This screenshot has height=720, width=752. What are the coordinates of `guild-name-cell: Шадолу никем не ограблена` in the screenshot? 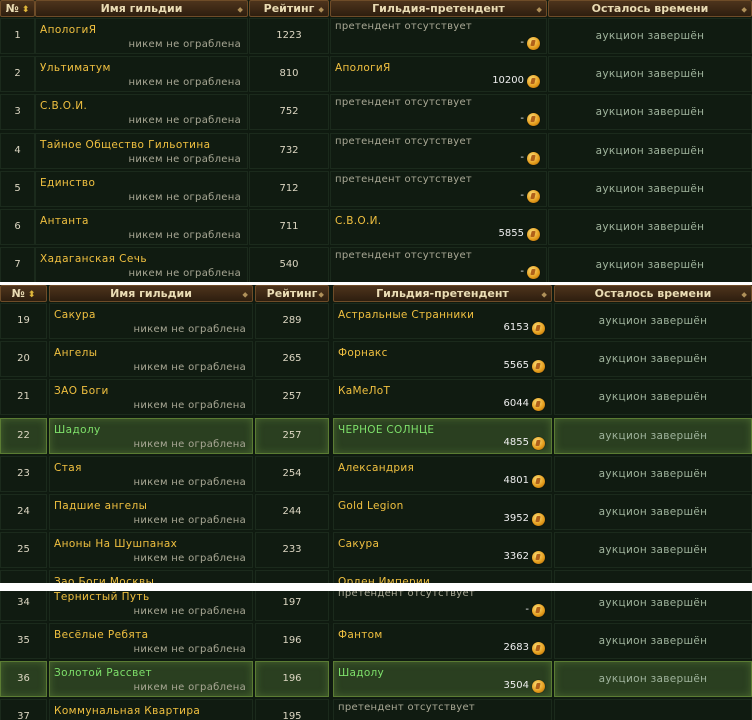 It's located at (151, 435).